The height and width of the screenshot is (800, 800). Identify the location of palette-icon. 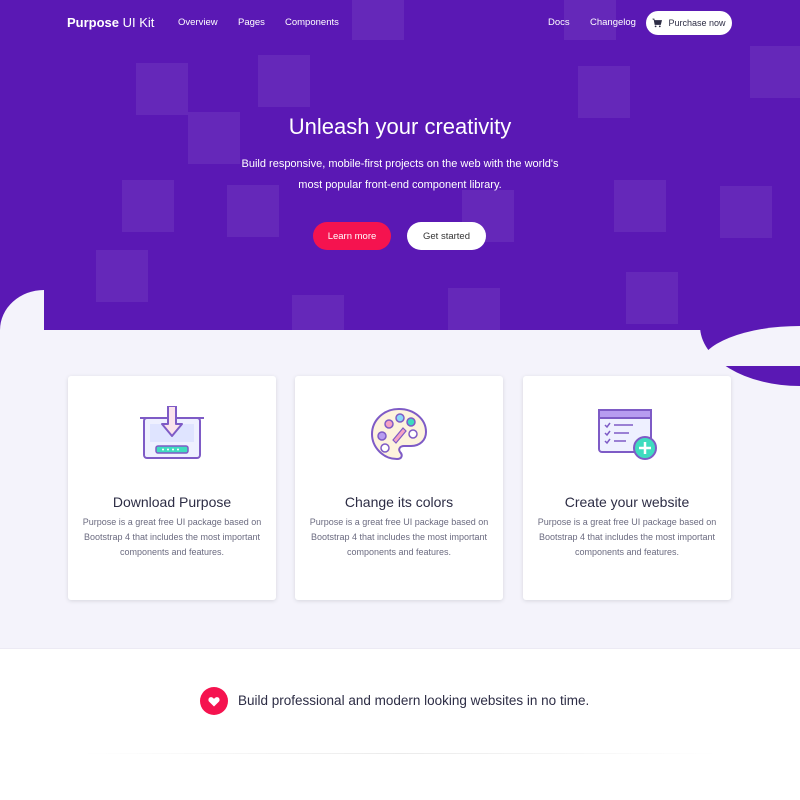
(399, 434).